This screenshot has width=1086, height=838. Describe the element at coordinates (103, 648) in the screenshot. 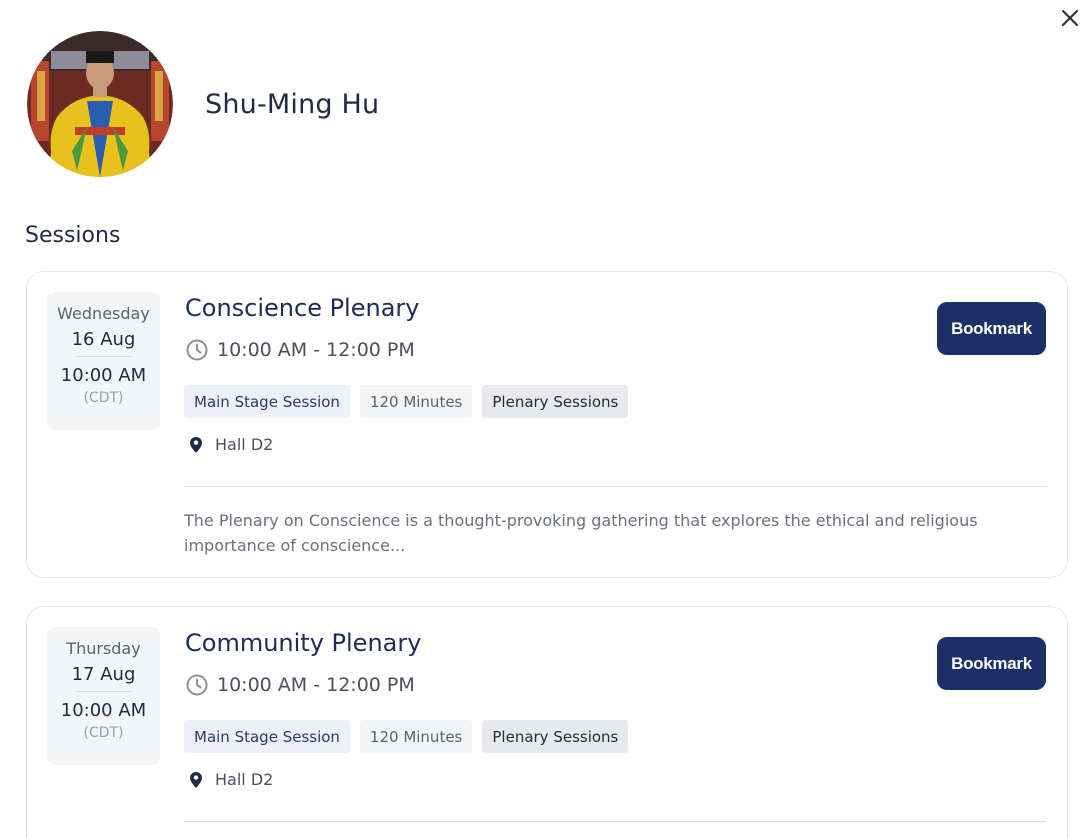

I see `session-day: Thursday` at that location.